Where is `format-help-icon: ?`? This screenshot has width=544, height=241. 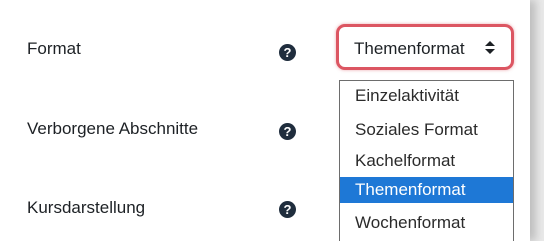 format-help-icon: ? is located at coordinates (287, 52).